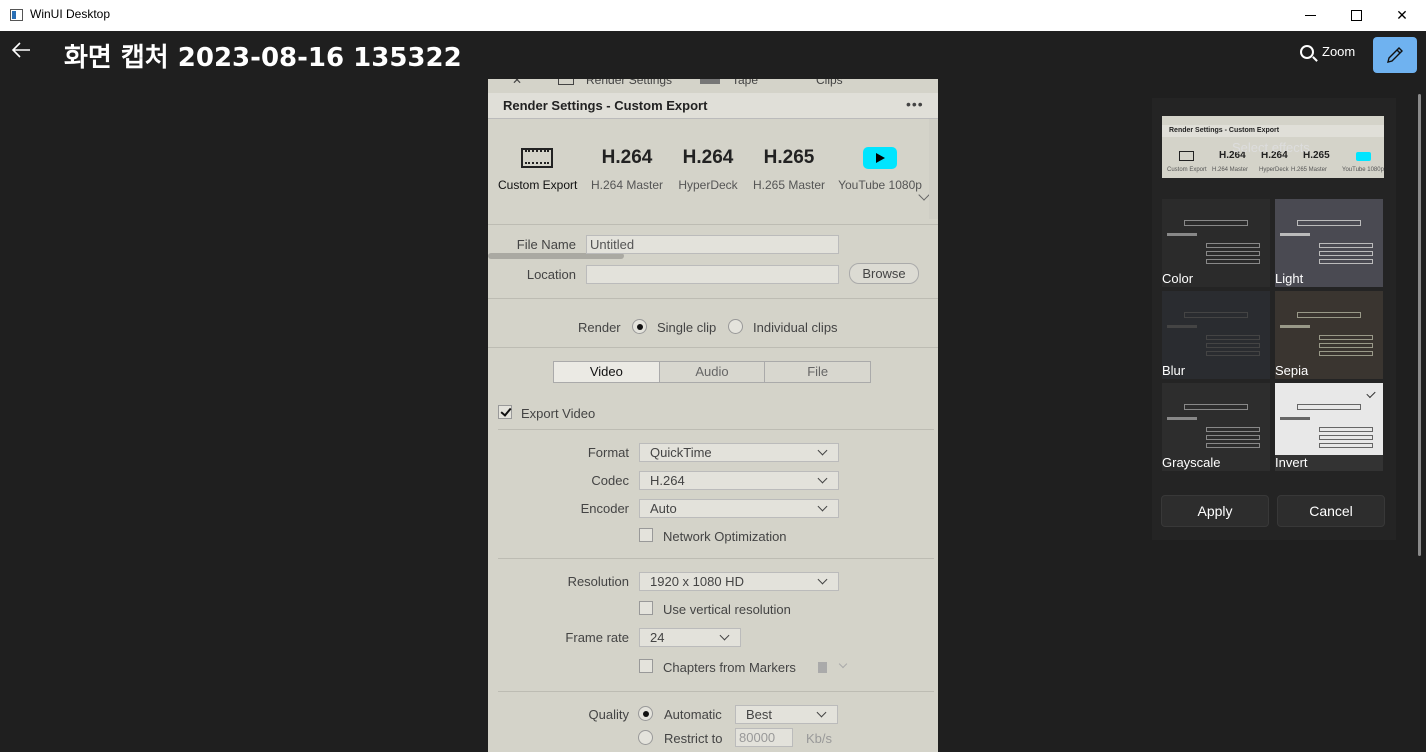  What do you see at coordinates (712, 244) in the screenshot?
I see `file-name-field: Untitled` at bounding box center [712, 244].